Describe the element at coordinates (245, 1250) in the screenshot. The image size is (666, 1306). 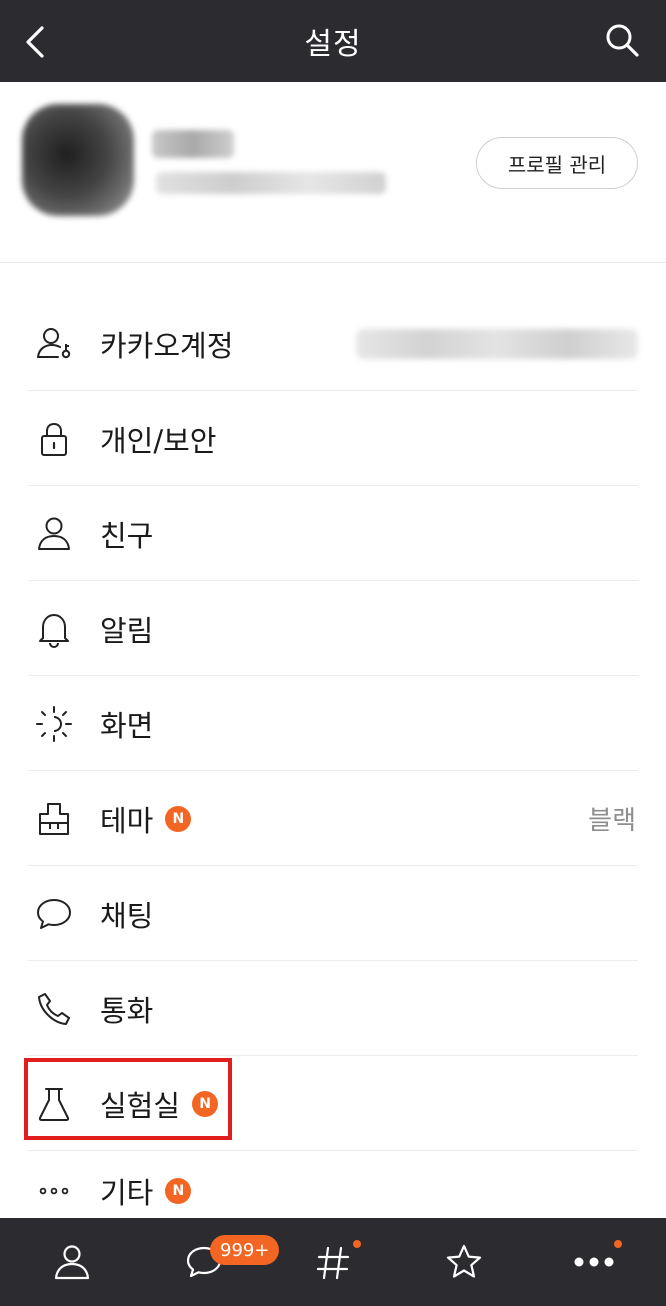
I see `unread-count-badge: 999+` at that location.